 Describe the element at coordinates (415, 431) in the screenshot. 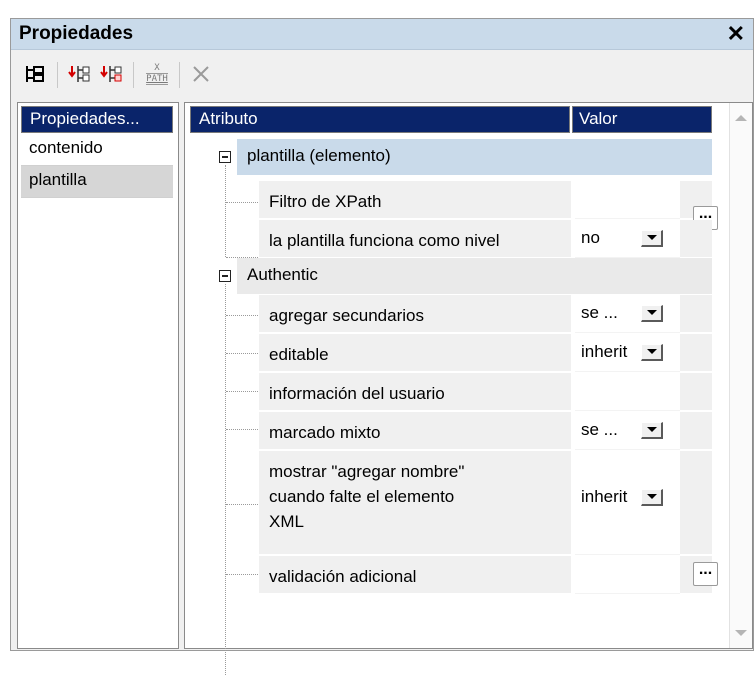

I see `property-row: marcado mixto` at that location.